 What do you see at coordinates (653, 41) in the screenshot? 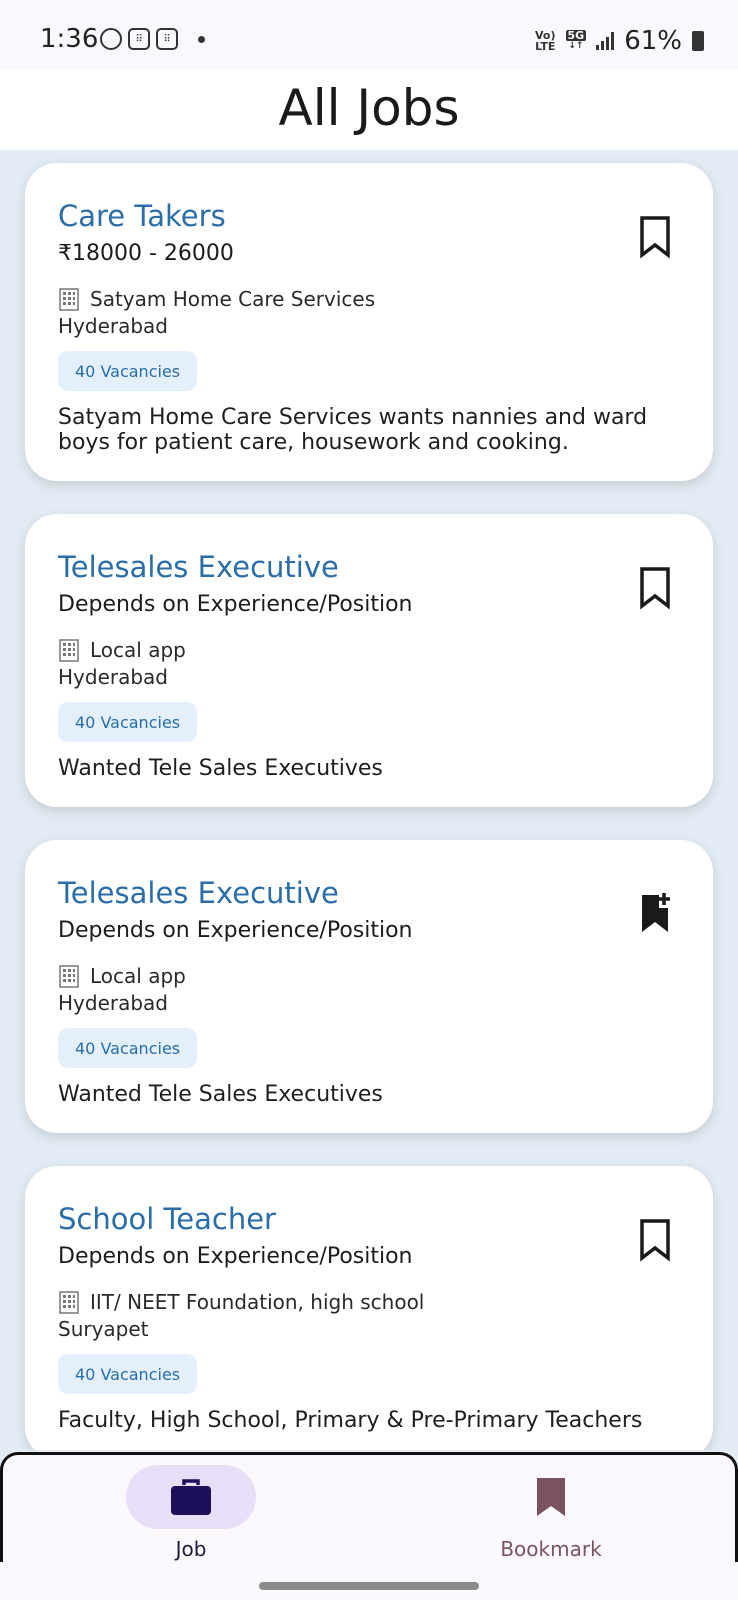
I see `battery-percent: 61%` at bounding box center [653, 41].